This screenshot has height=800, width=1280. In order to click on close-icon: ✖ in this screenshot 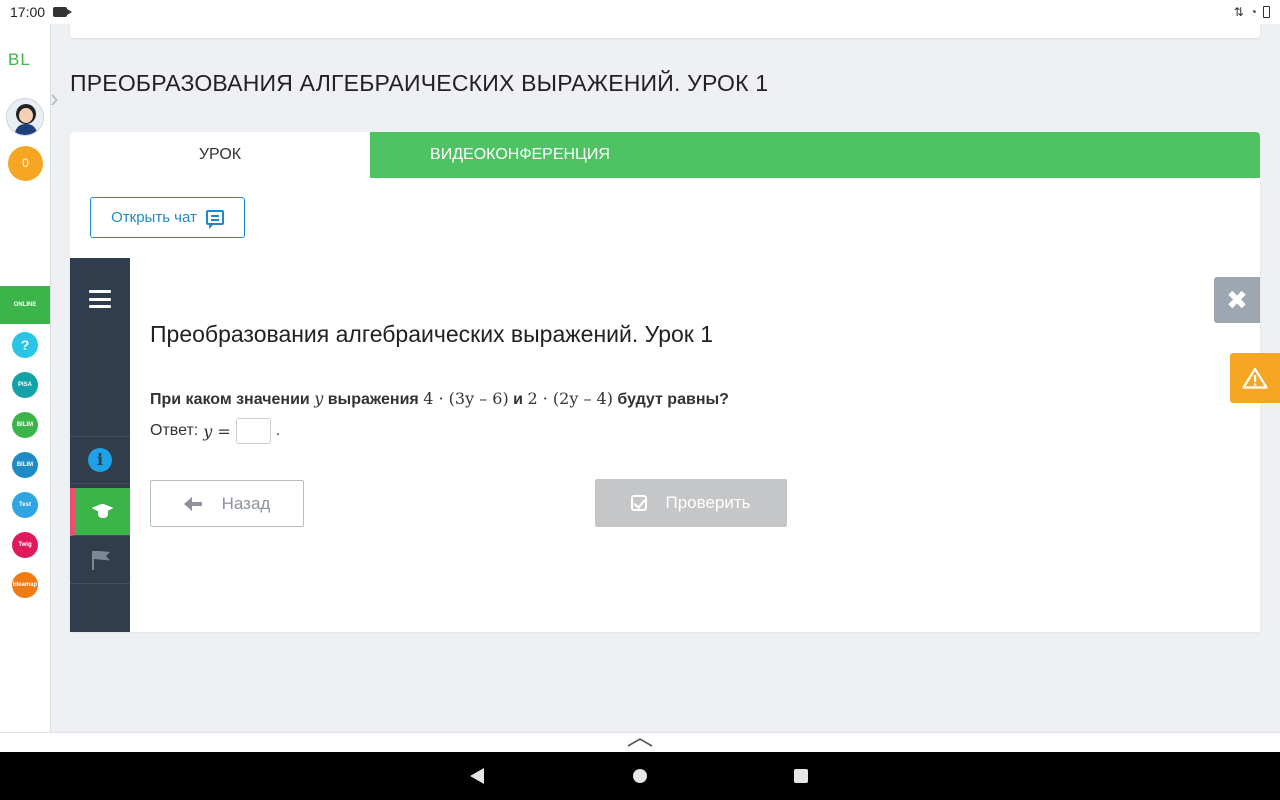, I will do `click(1237, 300)`.